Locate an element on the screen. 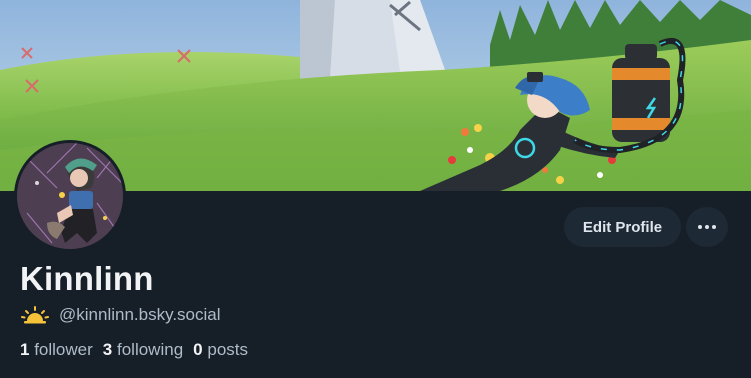 Image resolution: width=751 pixels, height=378 pixels. more-options-button is located at coordinates (707, 227).